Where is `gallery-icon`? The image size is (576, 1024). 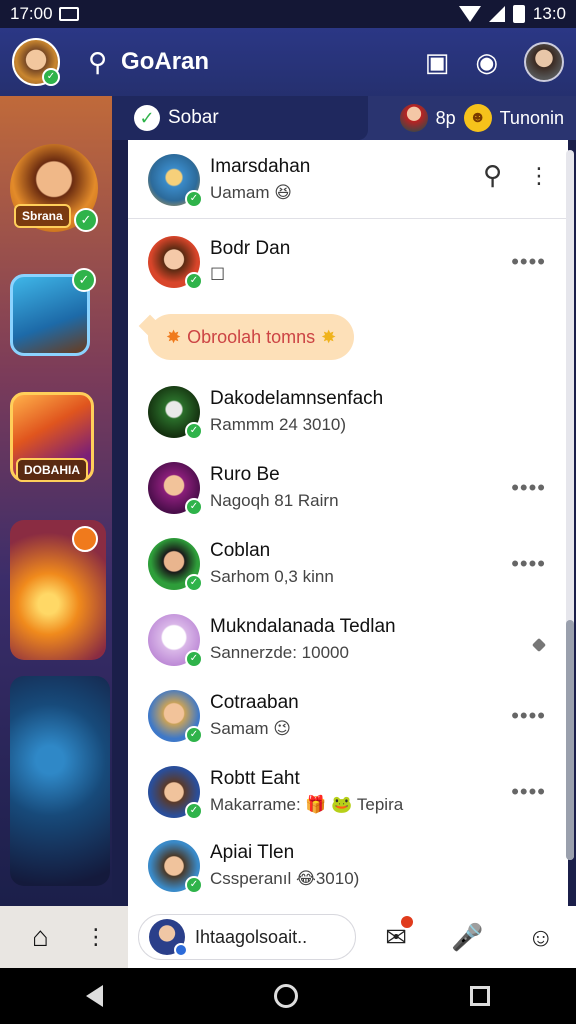
gallery-icon is located at coordinates (68, 14).